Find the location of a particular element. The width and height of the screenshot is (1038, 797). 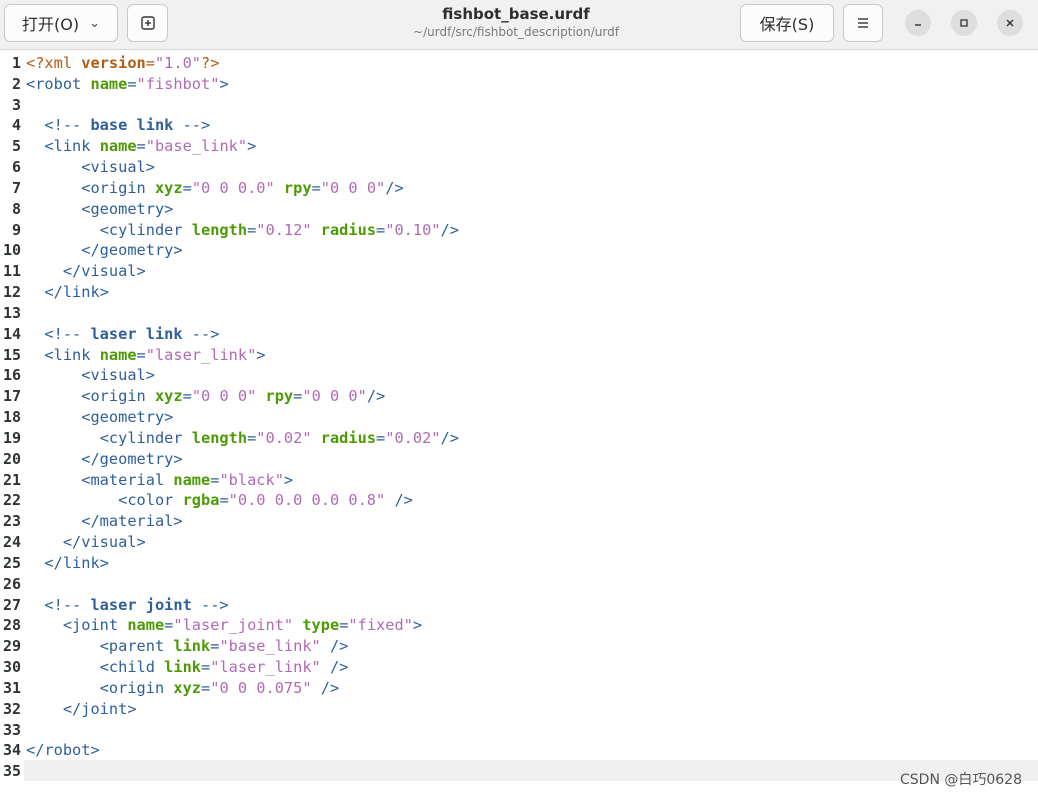

line-number: 20 is located at coordinates (11, 458).